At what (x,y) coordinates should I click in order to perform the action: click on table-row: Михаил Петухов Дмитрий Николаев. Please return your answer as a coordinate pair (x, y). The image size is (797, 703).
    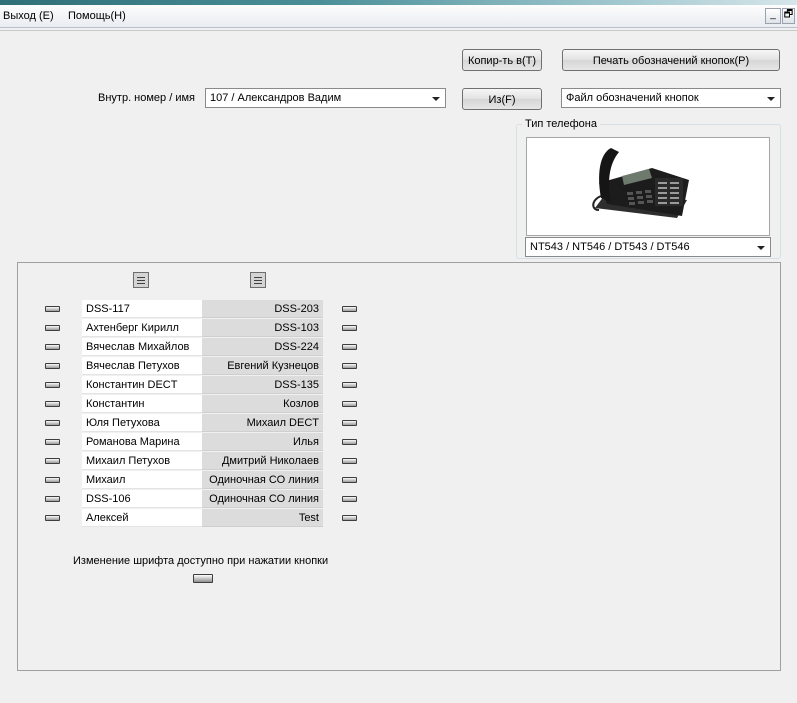
    Looking at the image, I should click on (202, 461).